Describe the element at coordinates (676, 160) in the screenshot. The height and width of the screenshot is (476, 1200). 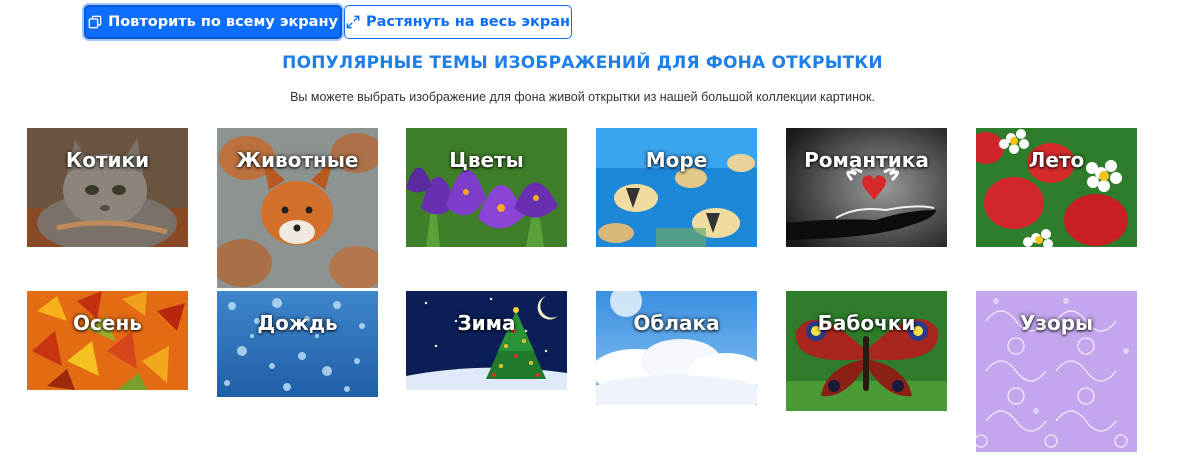
I see `tile-label: Море` at that location.